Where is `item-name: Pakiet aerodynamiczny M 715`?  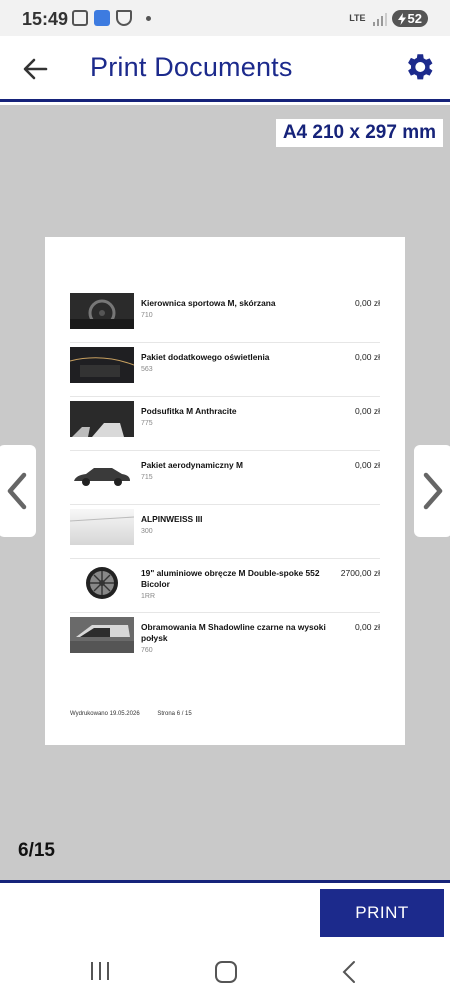
item-name: Pakiet aerodynamiczny M 715 is located at coordinates (233, 471).